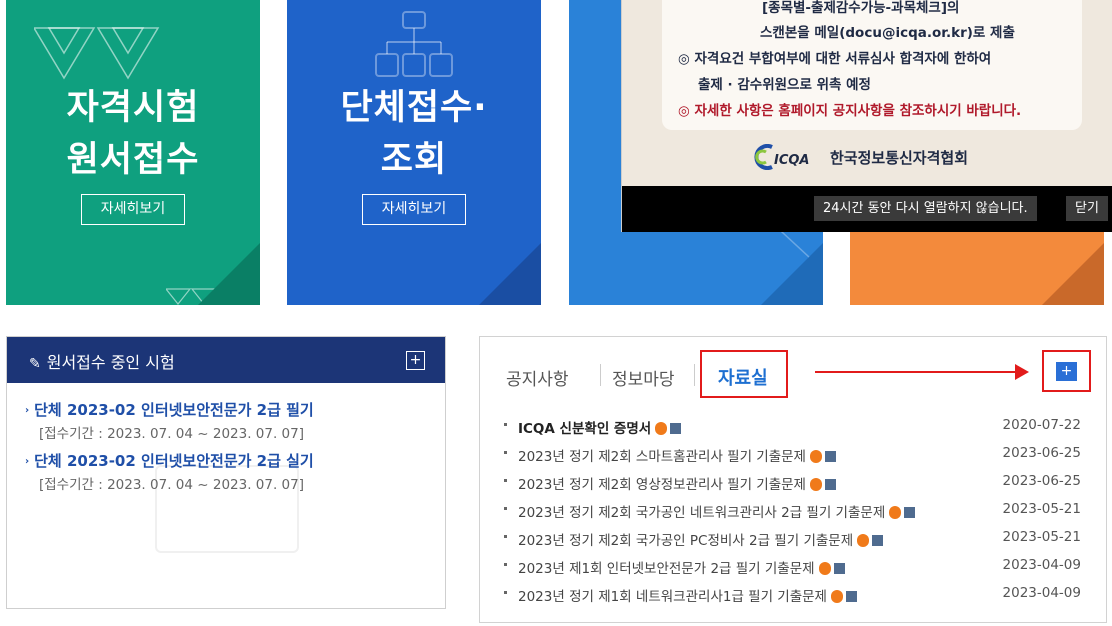 The image size is (1112, 626). What do you see at coordinates (133, 209) in the screenshot?
I see `apply-detail-button: 자세히보기` at bounding box center [133, 209].